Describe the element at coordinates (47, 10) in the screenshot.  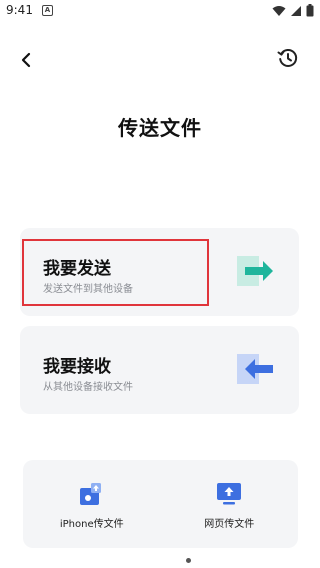
I see `a-box-icon: A` at that location.